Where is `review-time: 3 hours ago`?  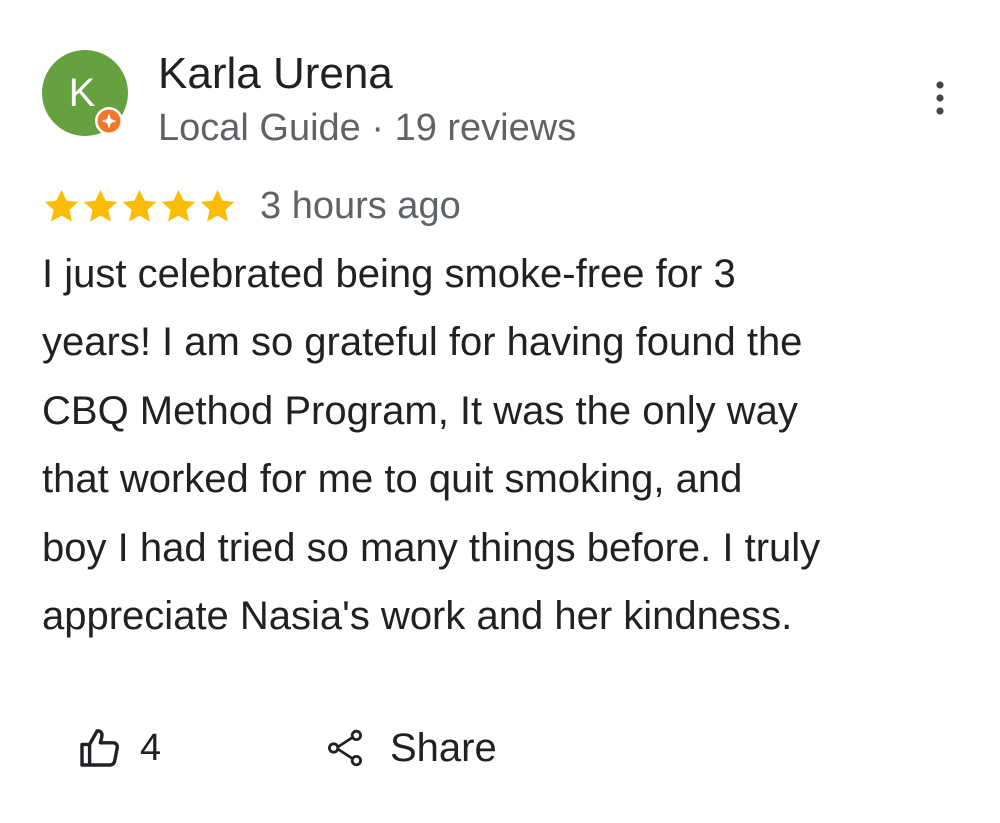
review-time: 3 hours ago is located at coordinates (360, 206).